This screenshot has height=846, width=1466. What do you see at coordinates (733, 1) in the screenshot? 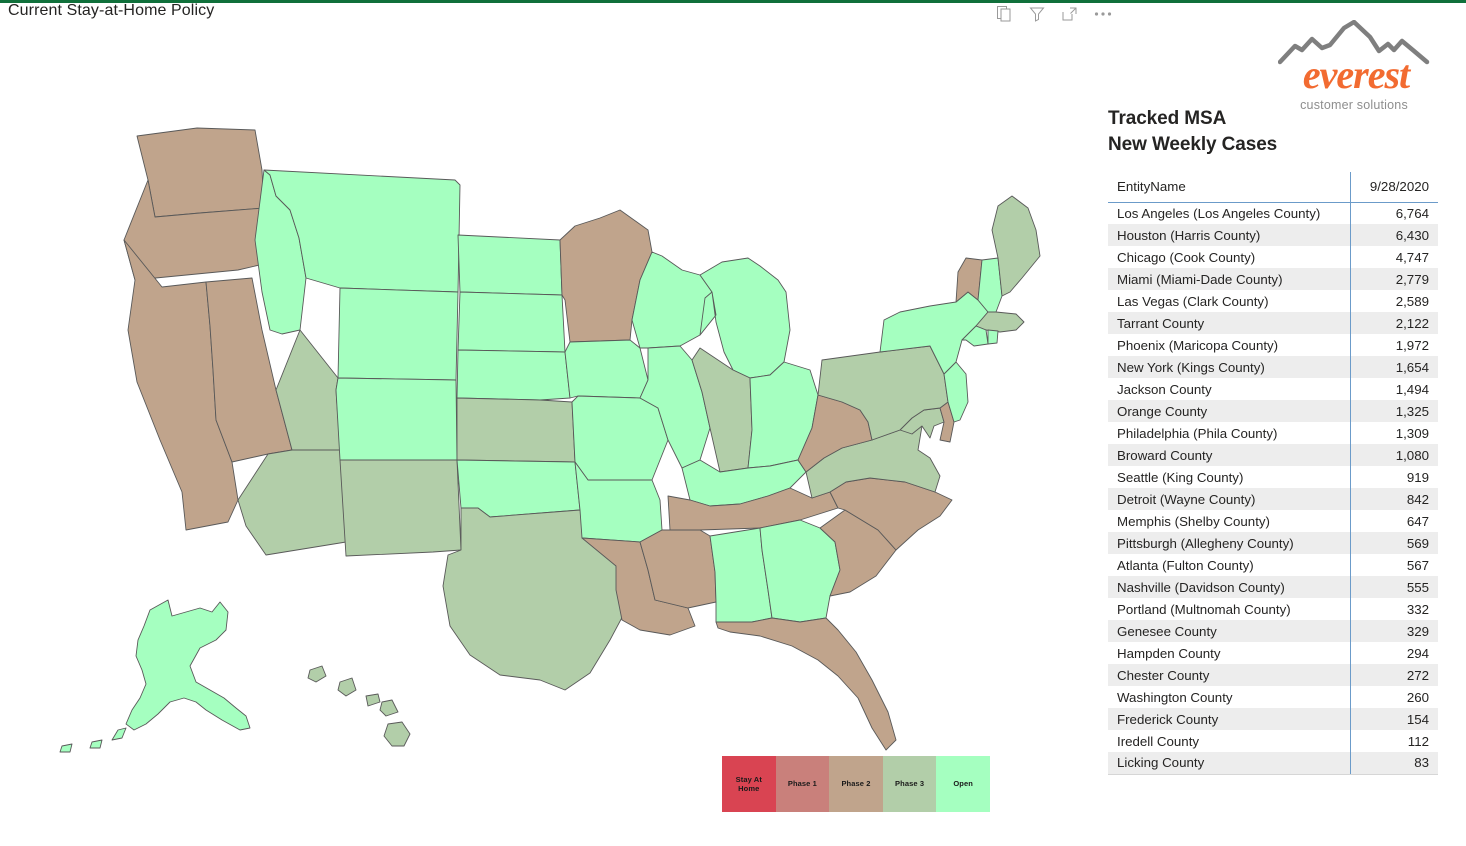
I see `top-accent-bar` at bounding box center [733, 1].